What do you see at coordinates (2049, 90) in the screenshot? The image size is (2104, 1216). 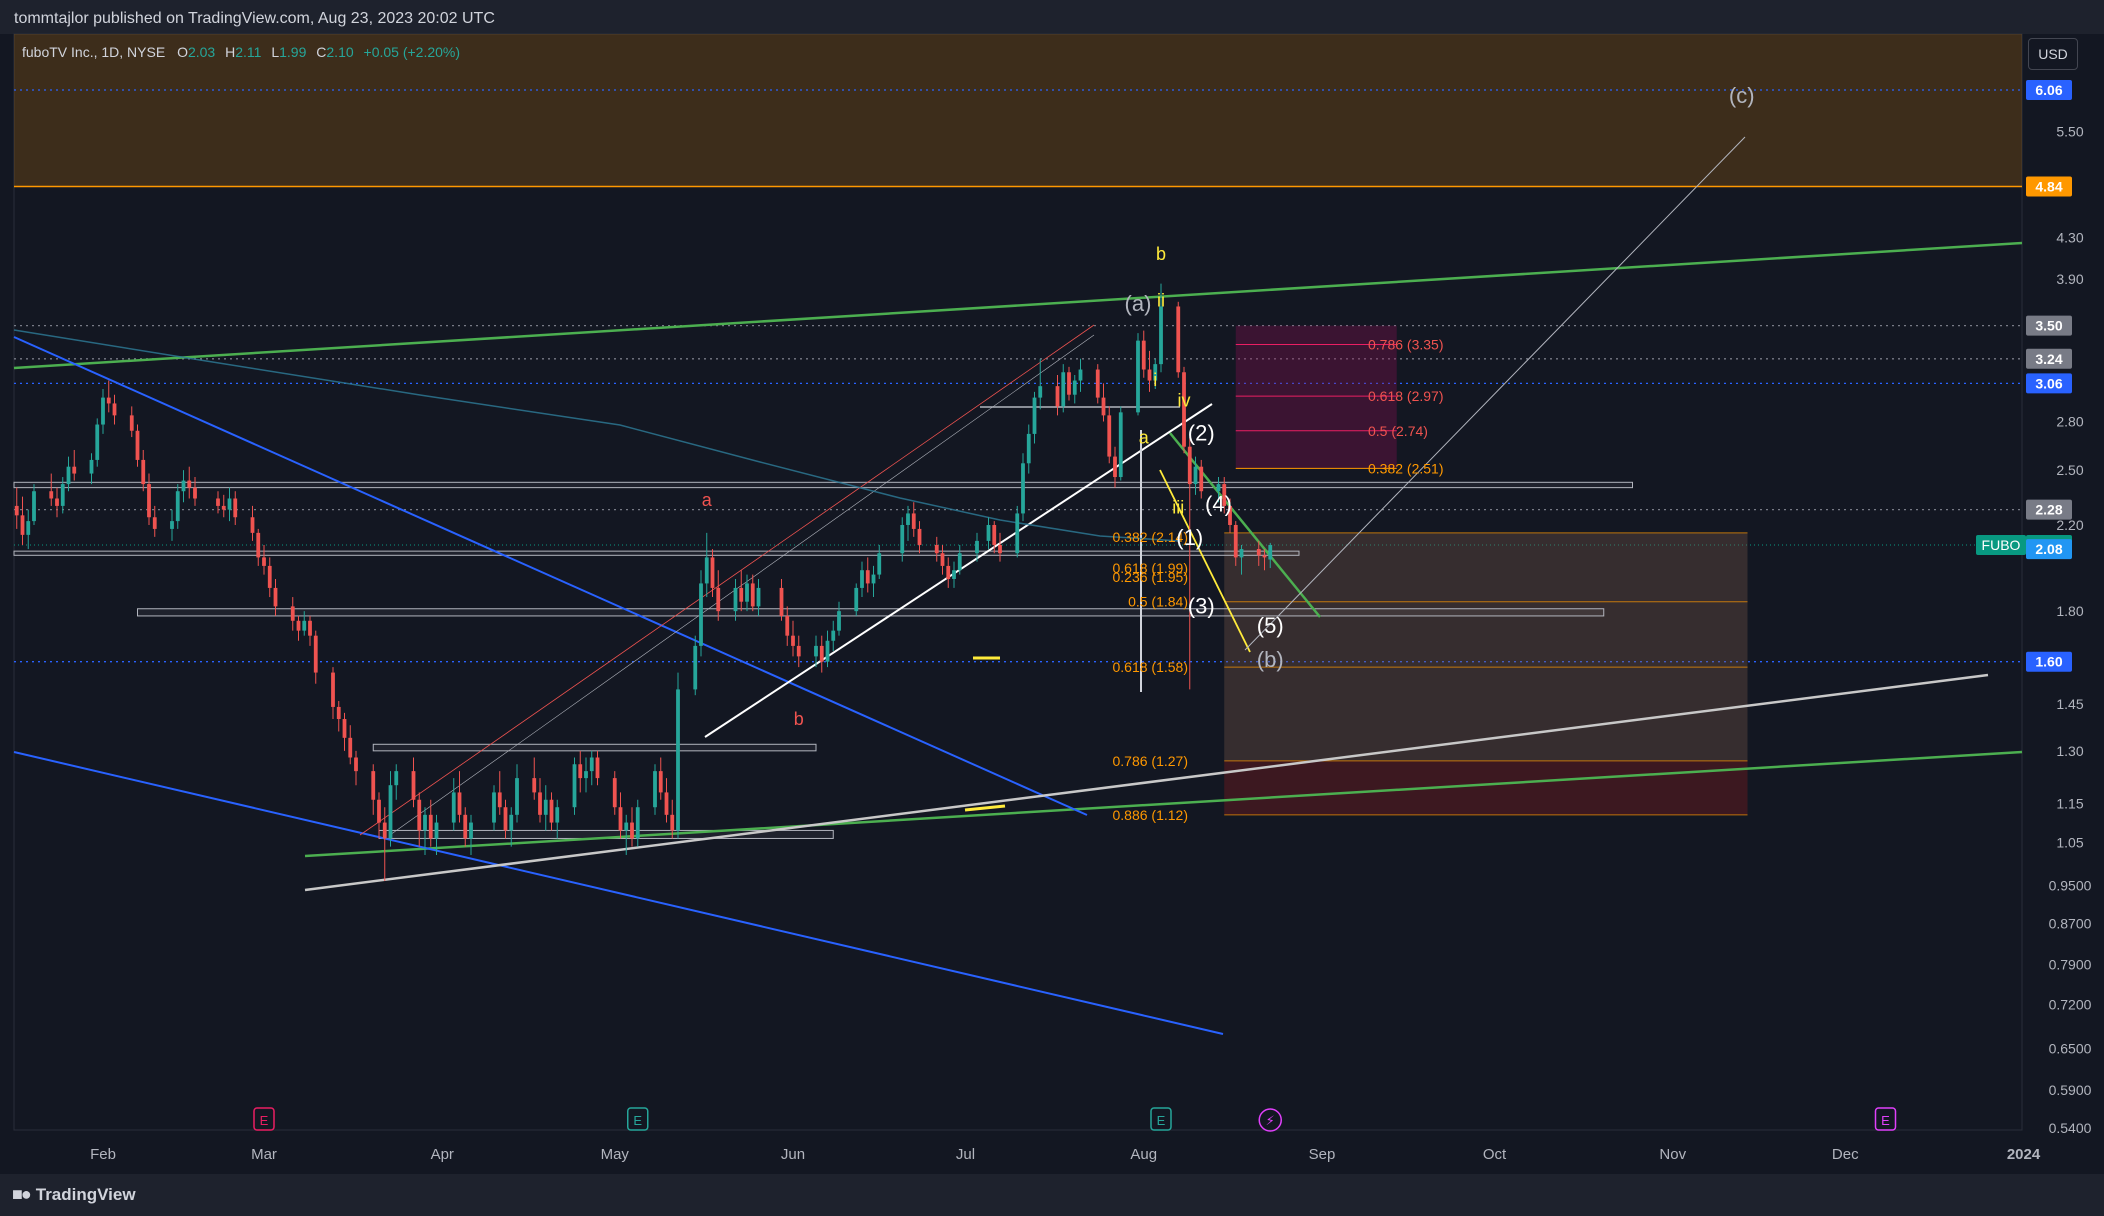 I see `price-tag: 6.06` at bounding box center [2049, 90].